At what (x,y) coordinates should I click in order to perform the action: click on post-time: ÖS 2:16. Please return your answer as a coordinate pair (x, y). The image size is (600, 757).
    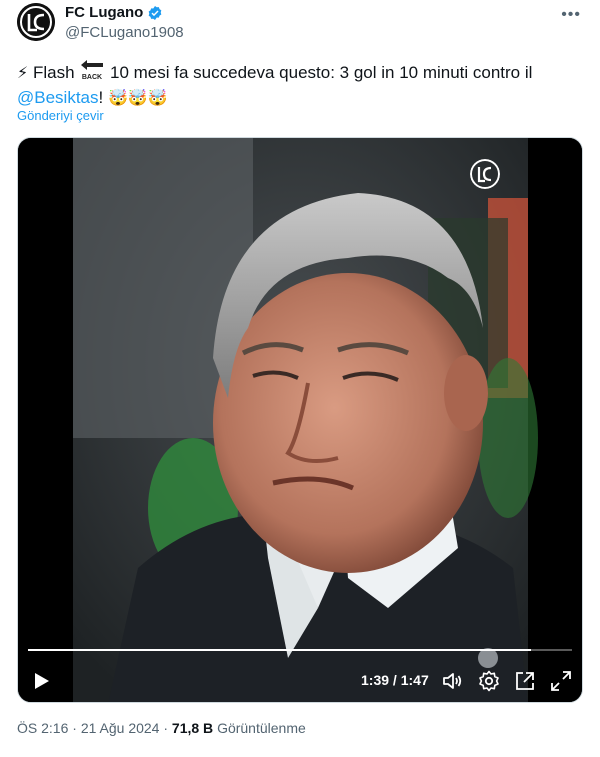
    Looking at the image, I should click on (42, 728).